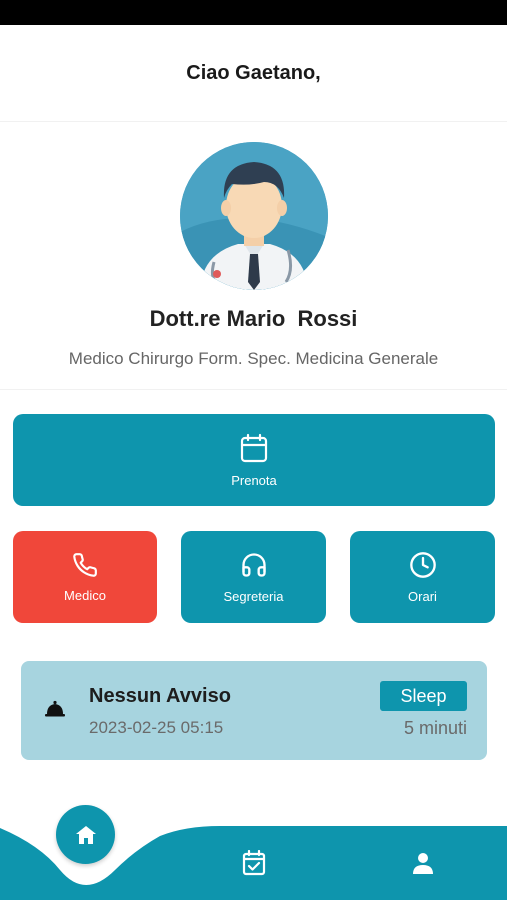 The height and width of the screenshot is (900, 507). Describe the element at coordinates (253, 564) in the screenshot. I see `headset-icon` at that location.